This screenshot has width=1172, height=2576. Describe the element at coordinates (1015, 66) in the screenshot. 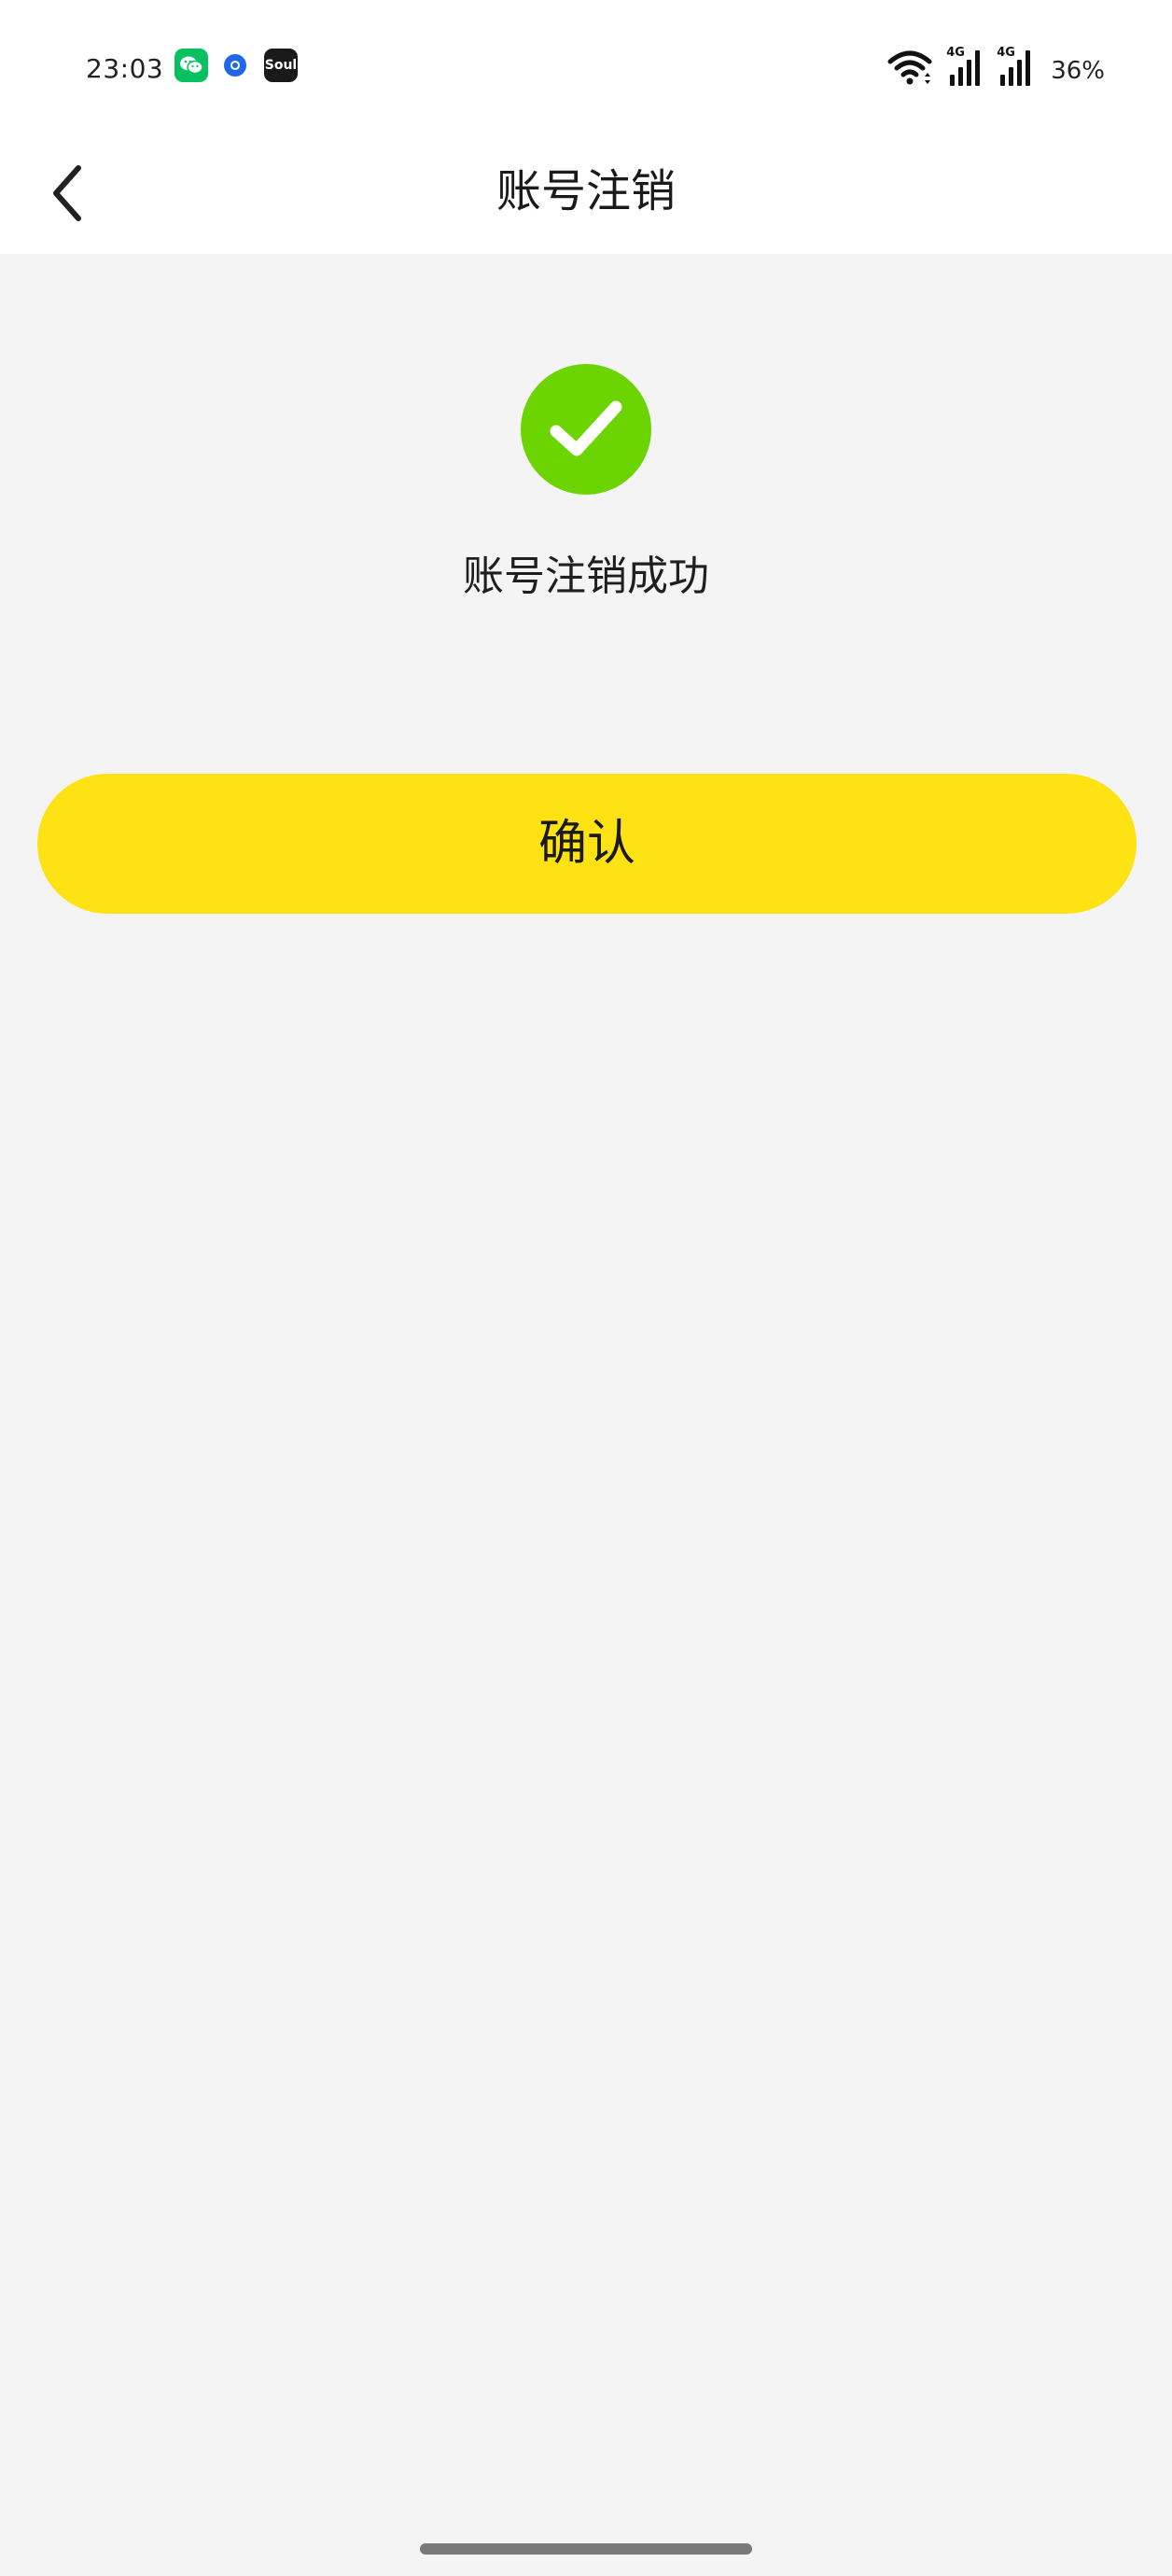

I see `cellular-signal-2-icon: 4G` at that location.